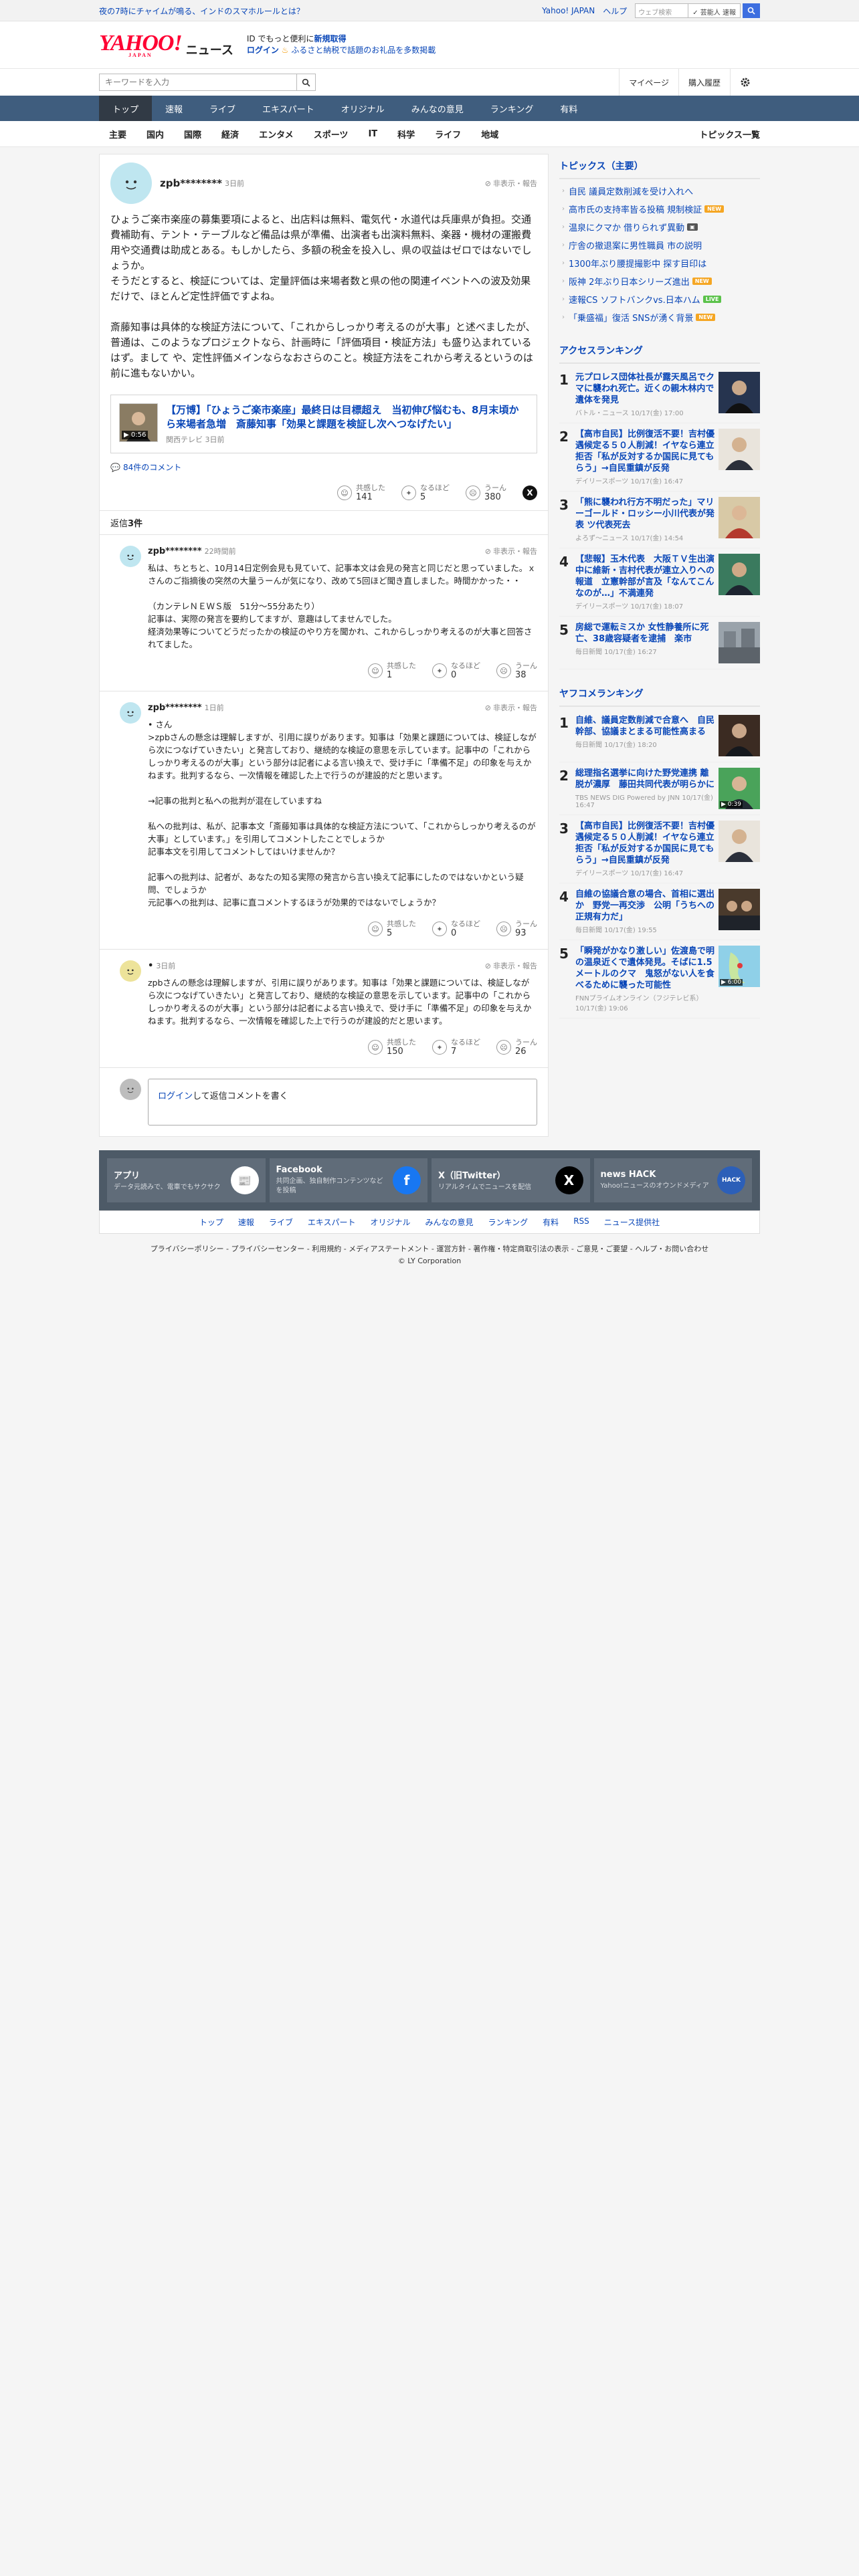 This screenshot has width=859, height=2576. Describe the element at coordinates (642, 634) in the screenshot. I see `rank-title: 房総で運転ミスか 女性静養所に死亡、38歳容疑者を逮捕 楽市` at that location.